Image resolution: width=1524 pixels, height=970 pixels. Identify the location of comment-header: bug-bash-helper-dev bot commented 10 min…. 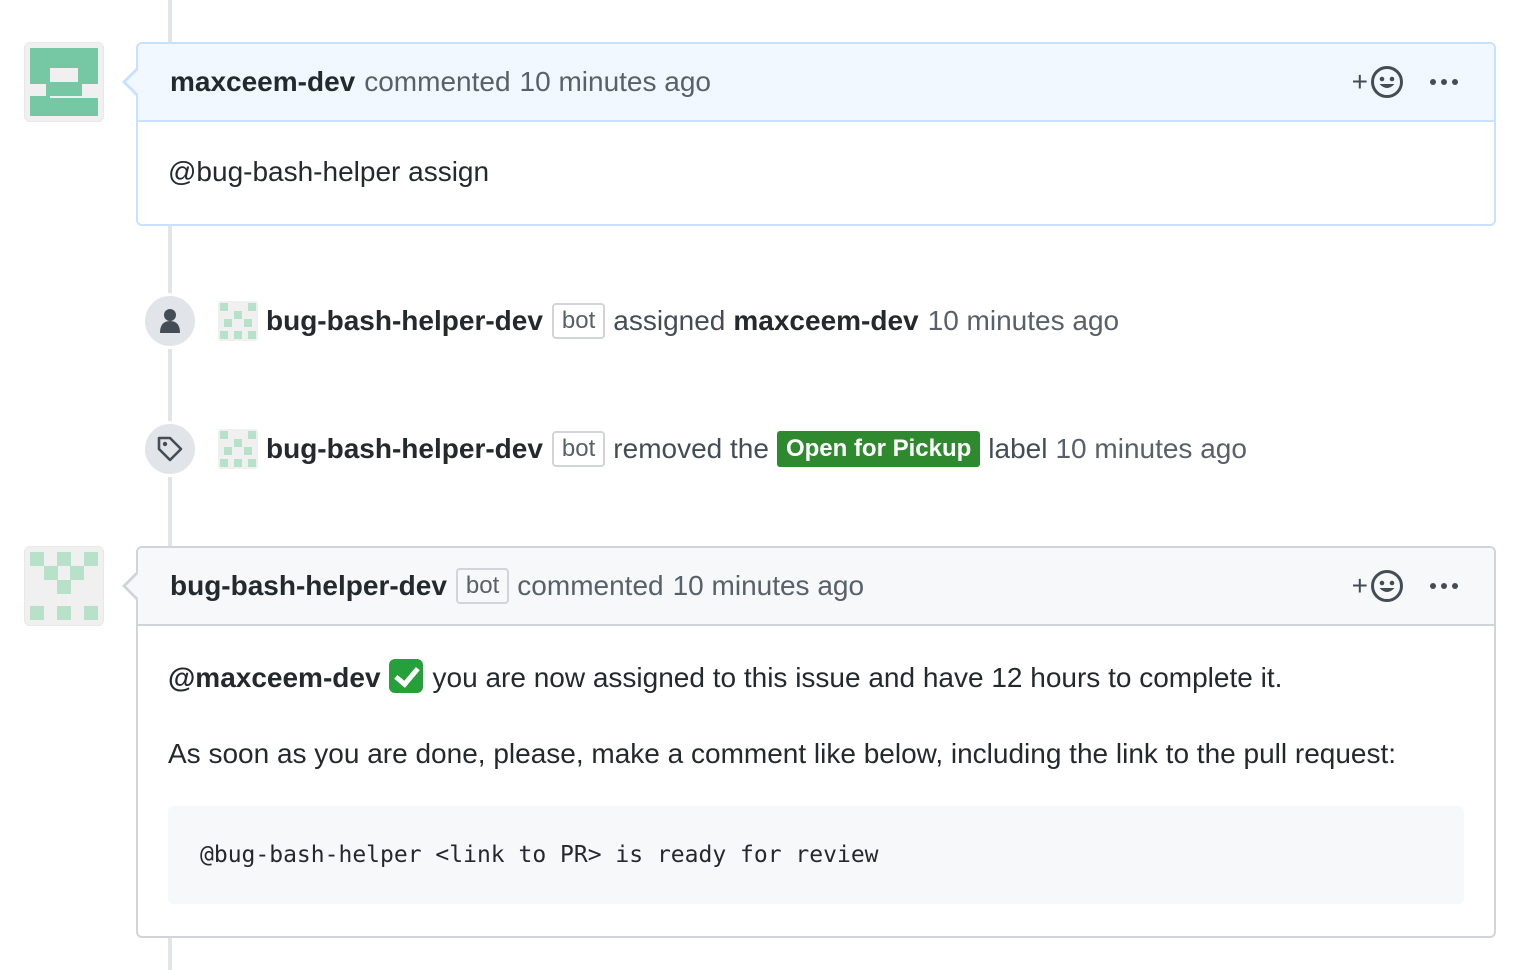
(816, 587).